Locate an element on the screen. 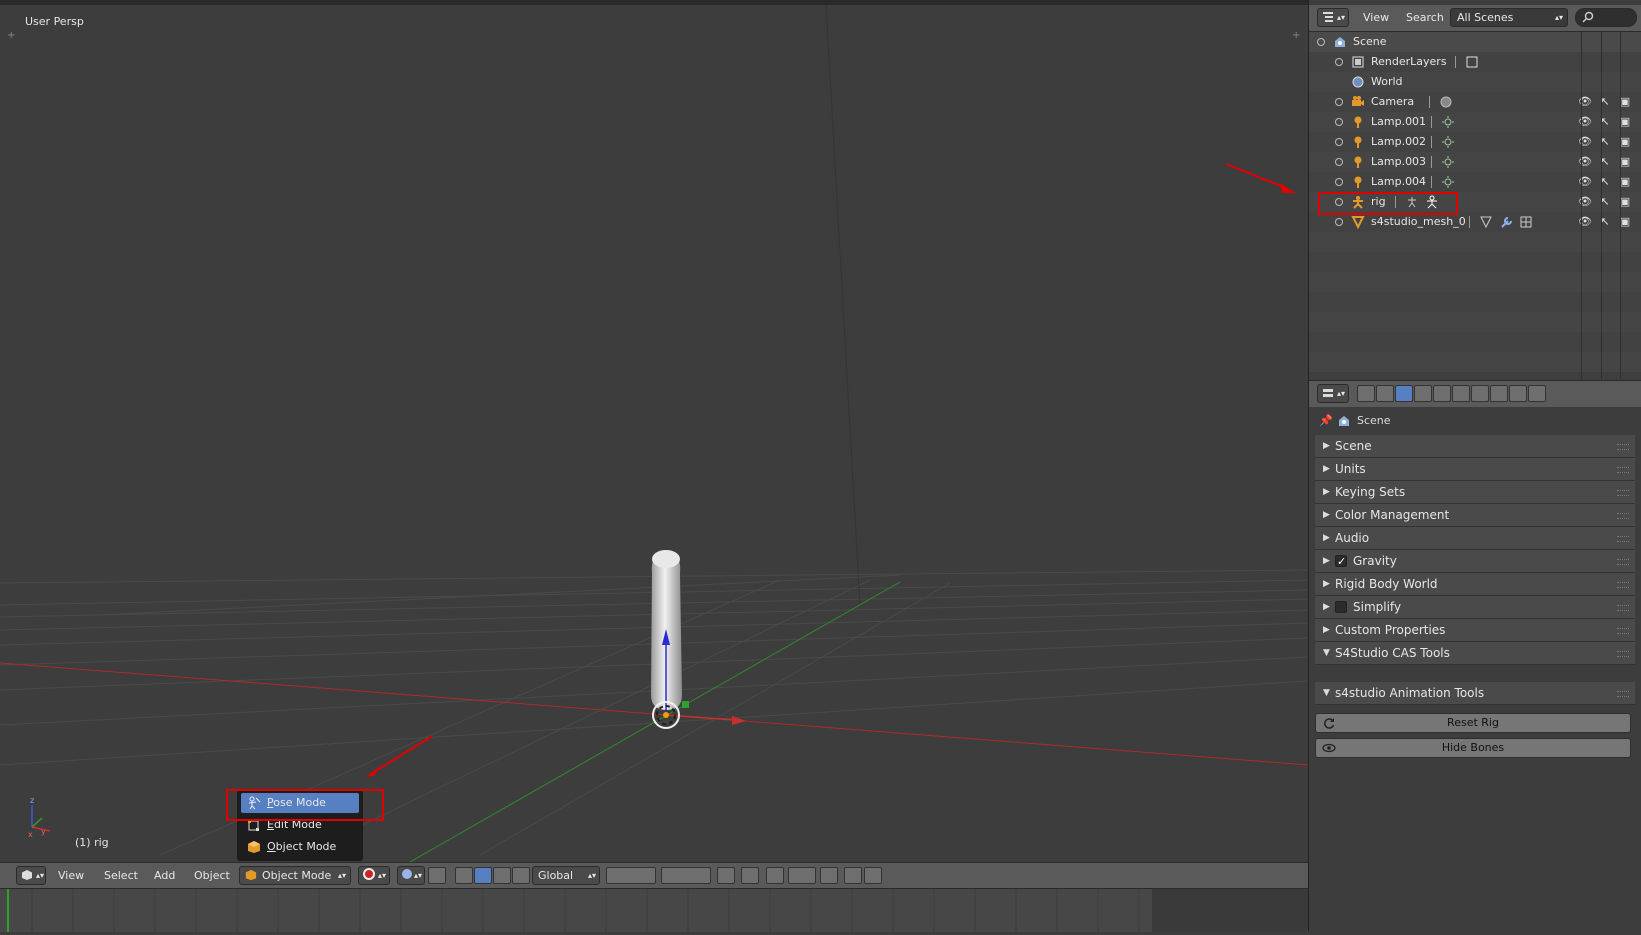 Image resolution: width=1641 pixels, height=935 pixels. scale-manipulator-button is located at coordinates (521, 875).